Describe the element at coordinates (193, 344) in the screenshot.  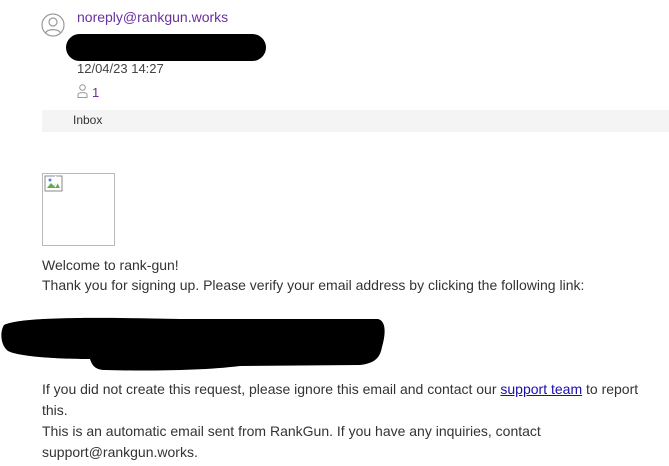
I see `redacted-verification-link` at that location.